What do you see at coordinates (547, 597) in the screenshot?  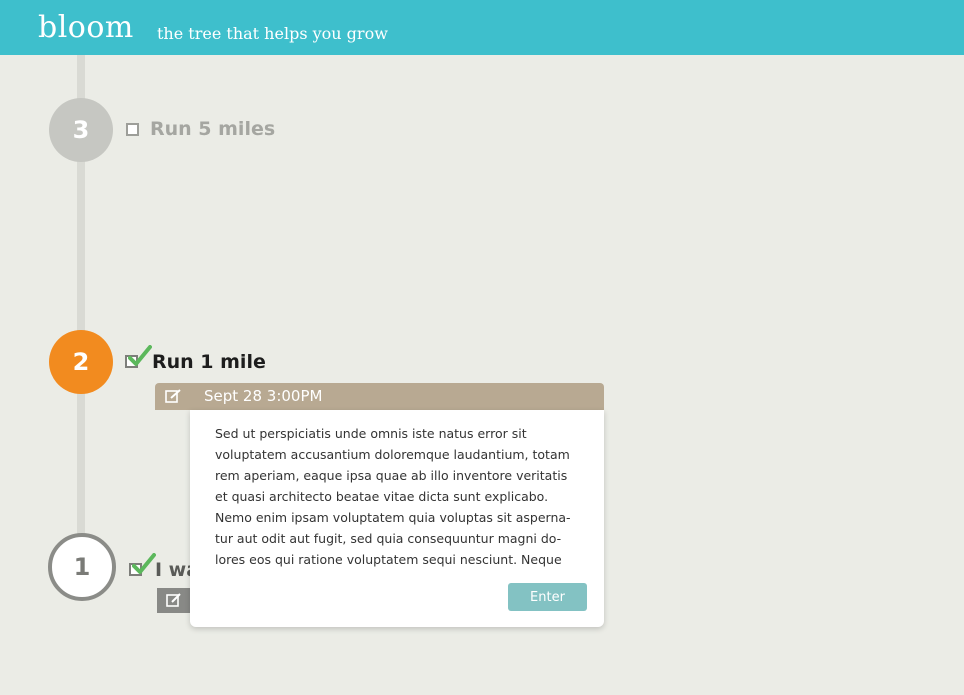 I see `enter-button: Enter` at bounding box center [547, 597].